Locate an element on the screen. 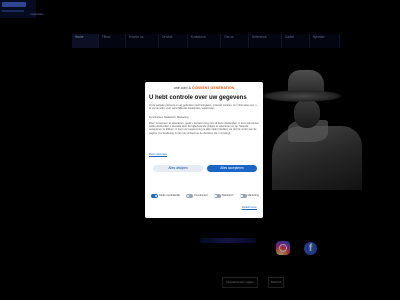 The height and width of the screenshot is (300, 400). learn-more-link: Meer informatie is located at coordinates (158, 154).